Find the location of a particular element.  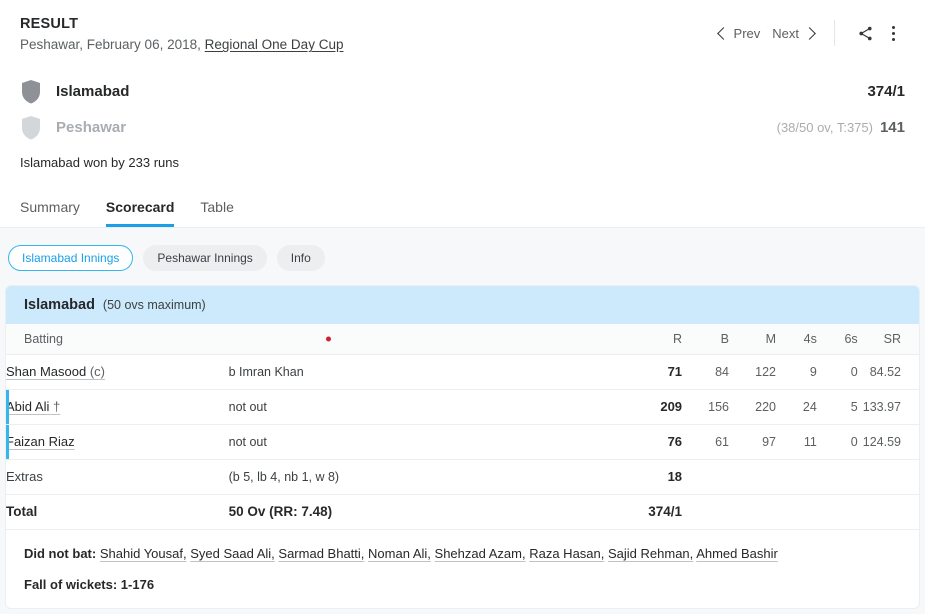

innings-overs-note: (50 ovs maximum) is located at coordinates (154, 305).